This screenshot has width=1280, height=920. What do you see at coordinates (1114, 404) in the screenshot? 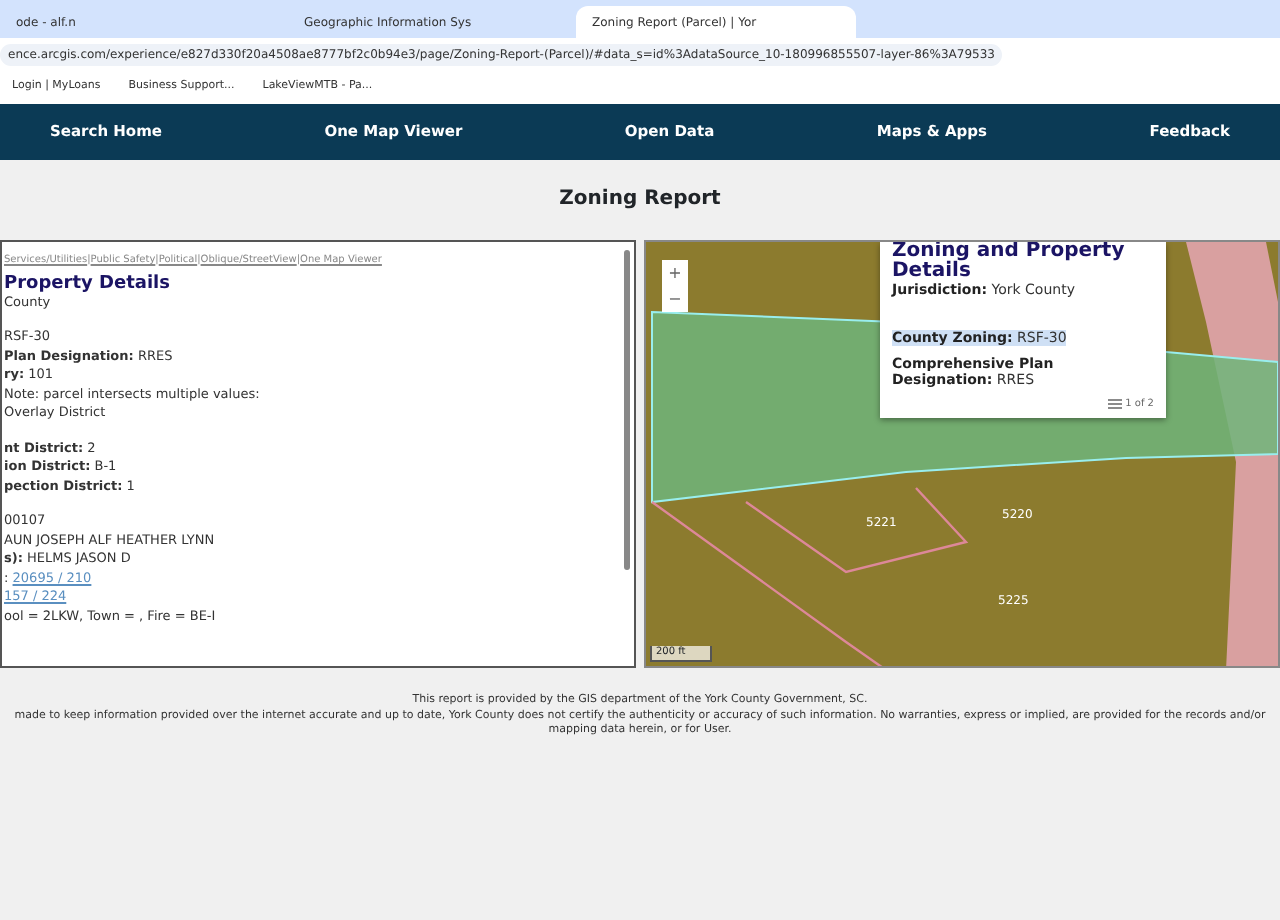
I see `list-icon` at bounding box center [1114, 404].